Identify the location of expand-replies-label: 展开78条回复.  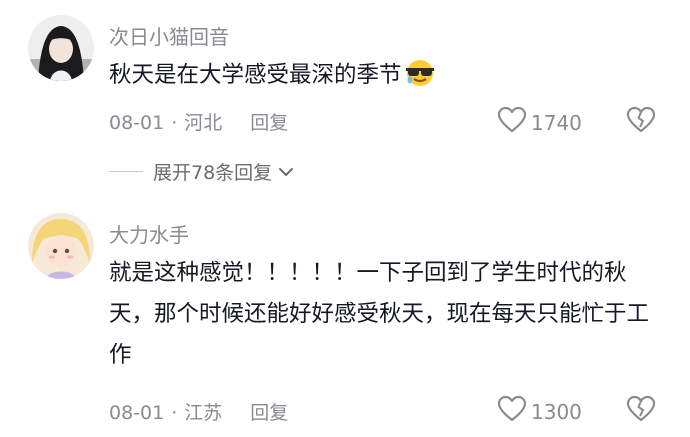
(213, 173).